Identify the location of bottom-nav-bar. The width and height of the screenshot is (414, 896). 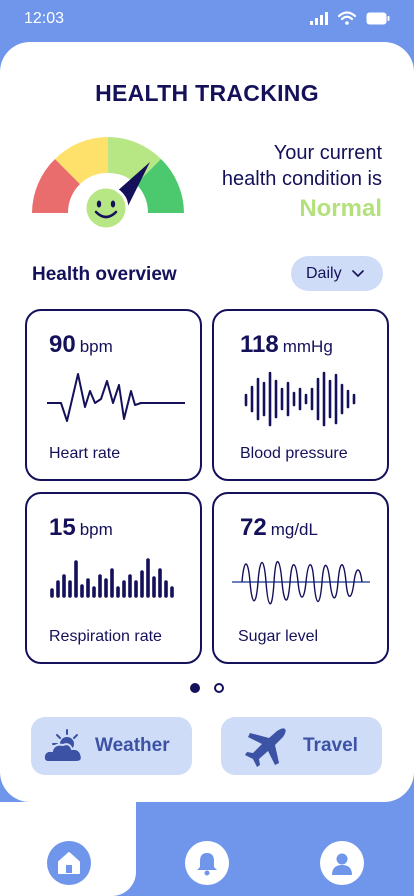
(275, 861).